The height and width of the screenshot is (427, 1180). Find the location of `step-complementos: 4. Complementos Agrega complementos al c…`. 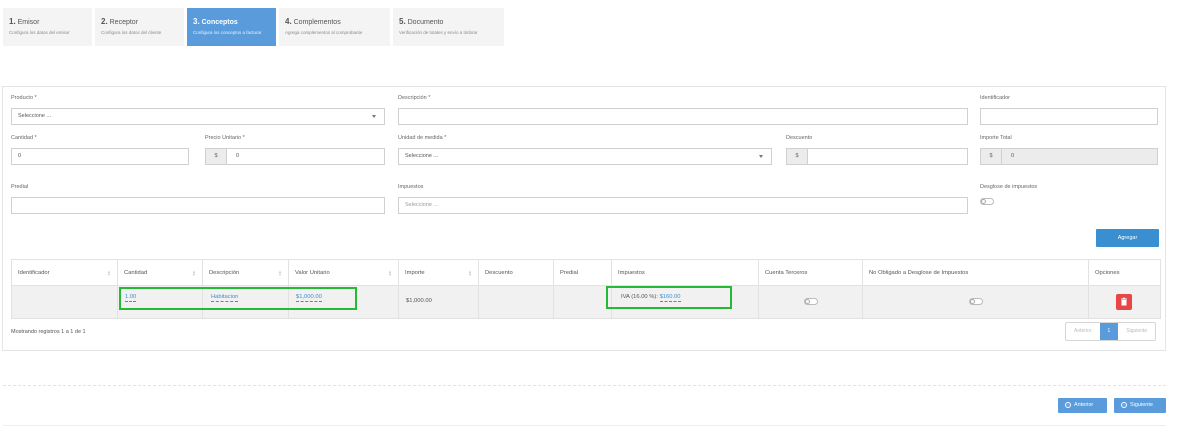

step-complementos: 4. Complementos Agrega complementos al c… is located at coordinates (334, 27).